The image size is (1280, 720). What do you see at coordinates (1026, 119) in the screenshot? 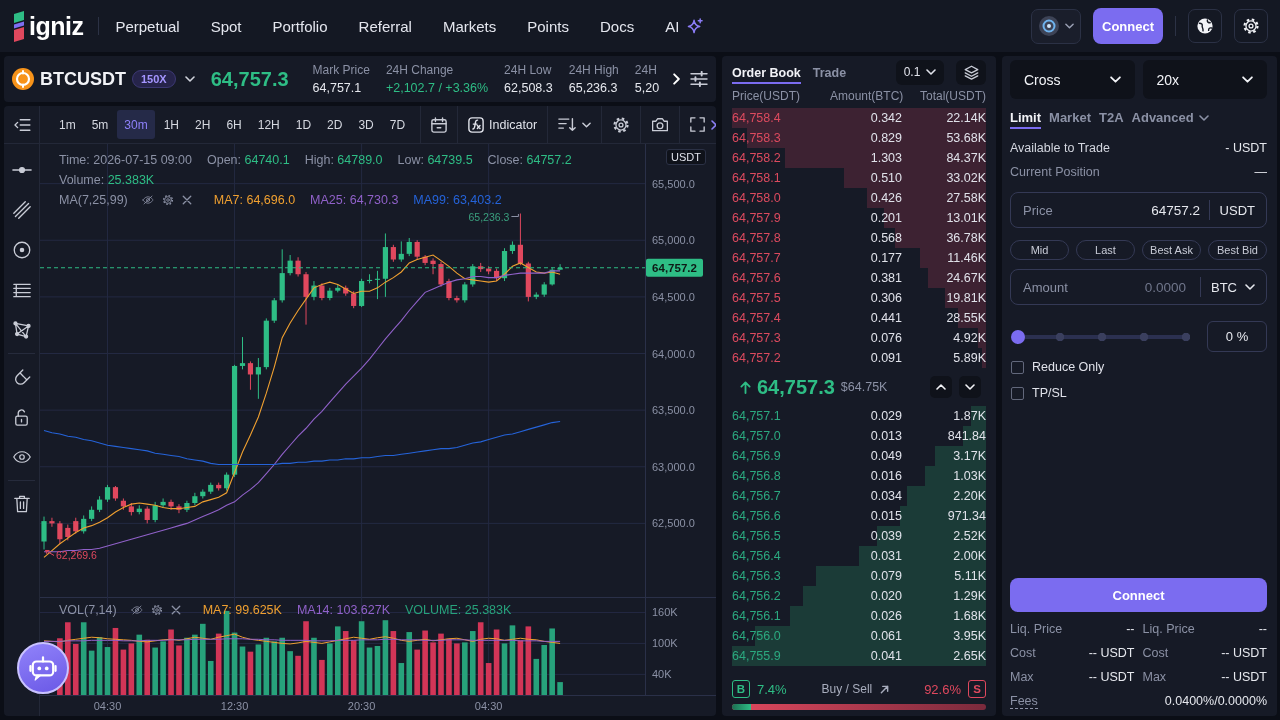
I see `order-type-tab: Limit` at bounding box center [1026, 119].